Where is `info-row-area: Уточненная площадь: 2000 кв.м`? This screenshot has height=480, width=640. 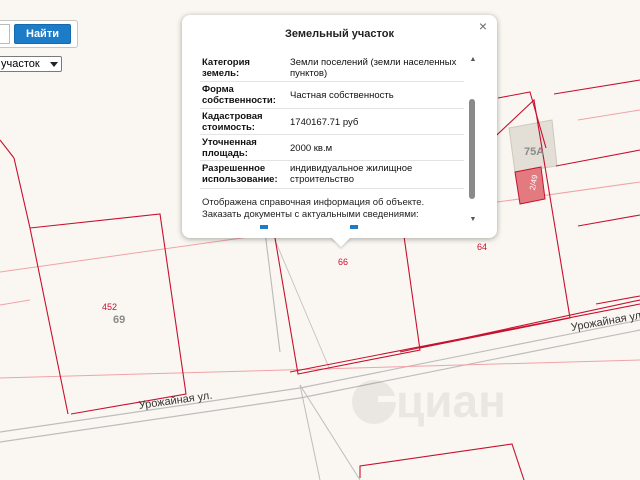
info-row-area: Уточненная площадь: 2000 кв.м is located at coordinates (332, 148).